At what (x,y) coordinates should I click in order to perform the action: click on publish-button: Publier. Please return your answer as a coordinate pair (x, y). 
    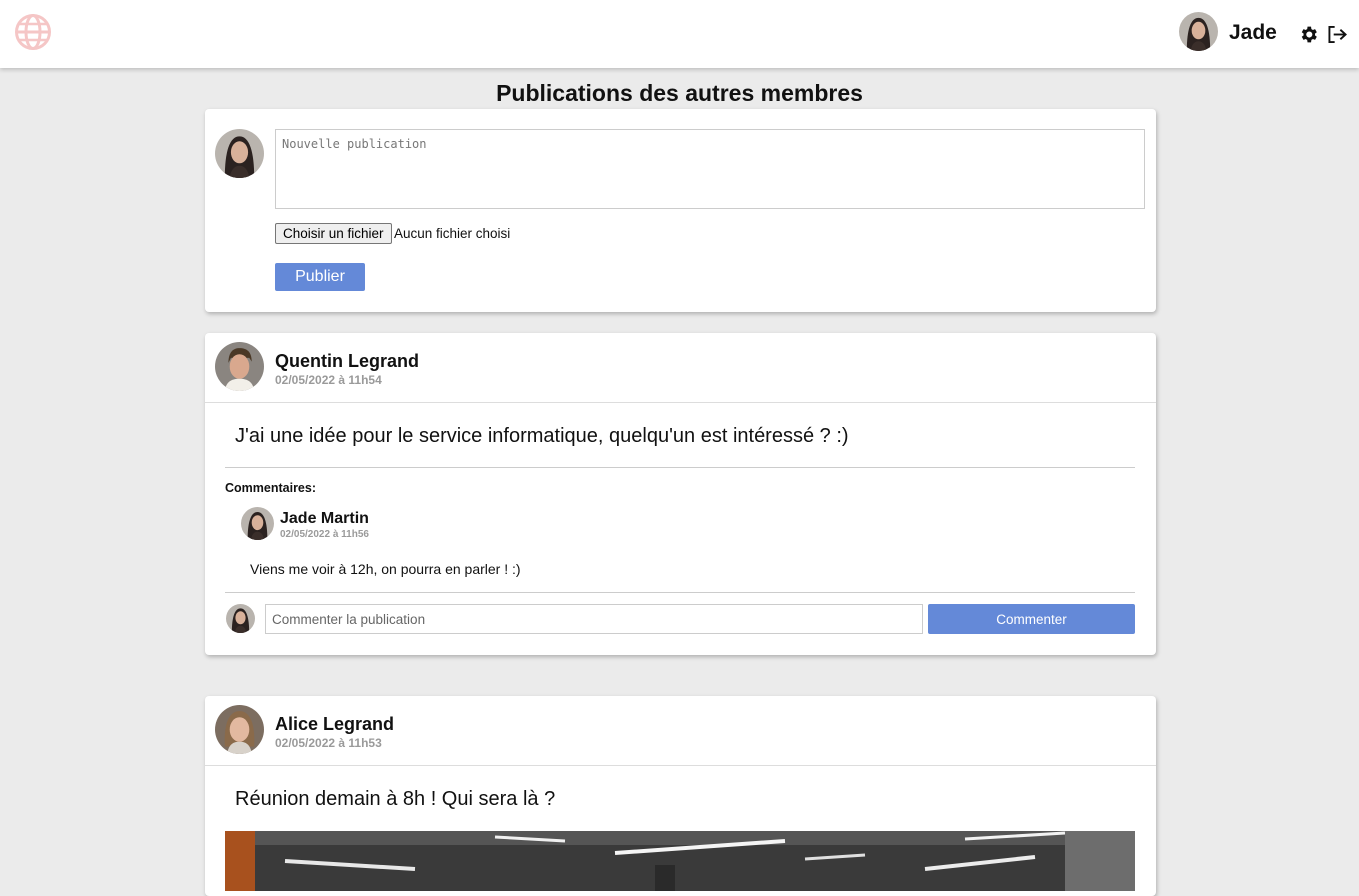
    Looking at the image, I should click on (320, 277).